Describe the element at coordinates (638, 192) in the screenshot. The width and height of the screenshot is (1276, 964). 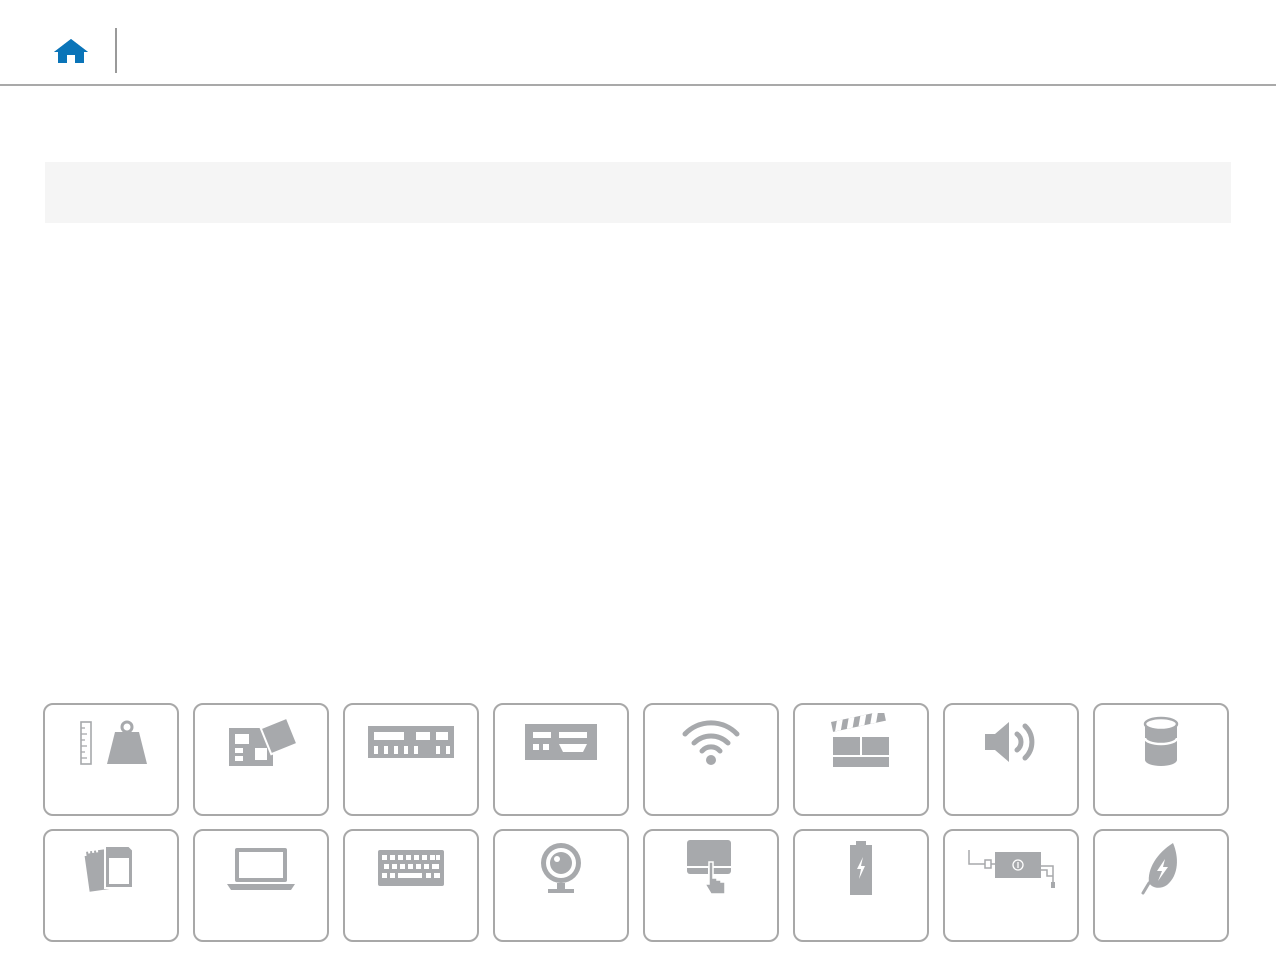
I see `section-title-bar` at that location.